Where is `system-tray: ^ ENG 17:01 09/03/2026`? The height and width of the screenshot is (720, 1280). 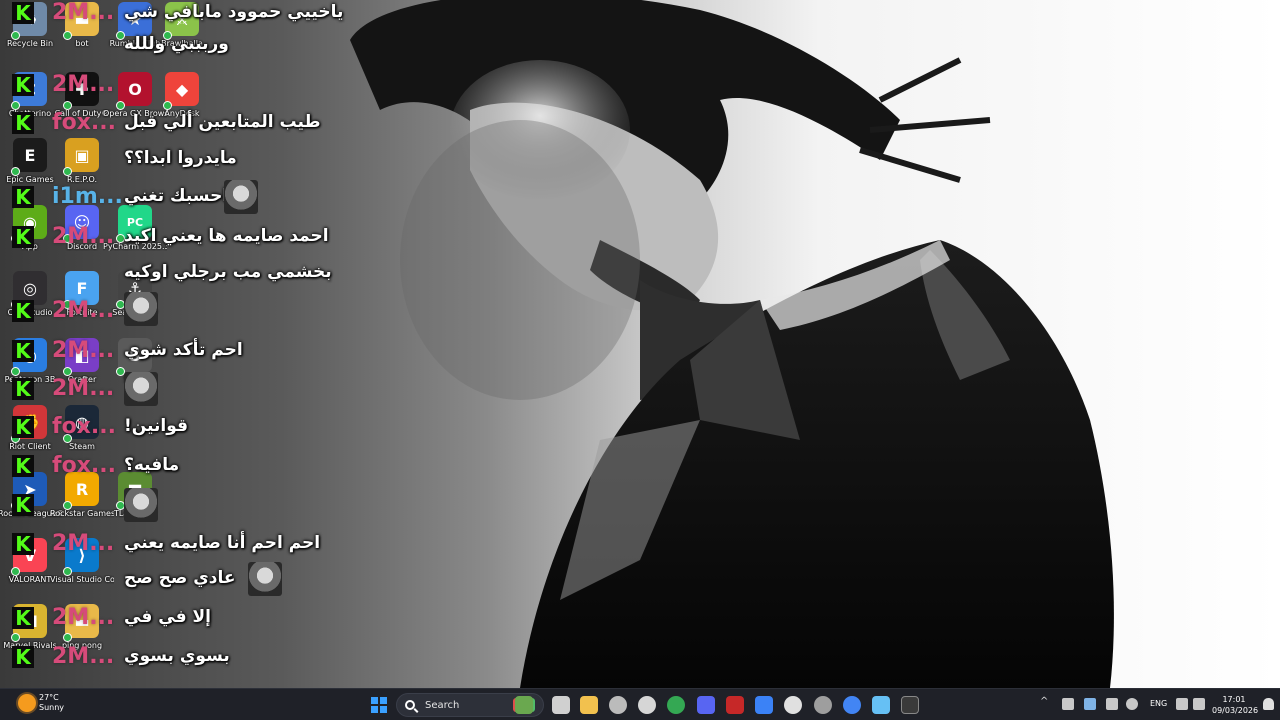 system-tray: ^ ENG 17:01 09/03/2026 is located at coordinates (640, 704).